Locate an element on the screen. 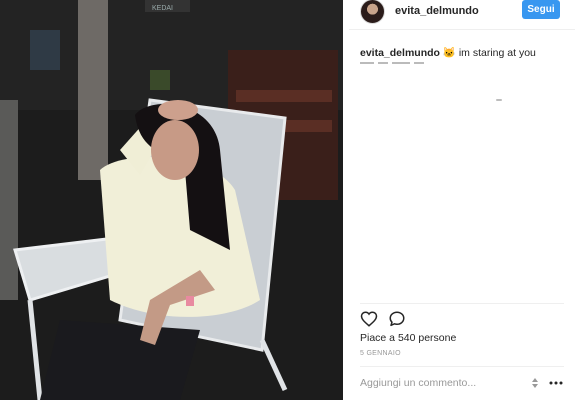 The image size is (575, 400). avatar is located at coordinates (372, 12).